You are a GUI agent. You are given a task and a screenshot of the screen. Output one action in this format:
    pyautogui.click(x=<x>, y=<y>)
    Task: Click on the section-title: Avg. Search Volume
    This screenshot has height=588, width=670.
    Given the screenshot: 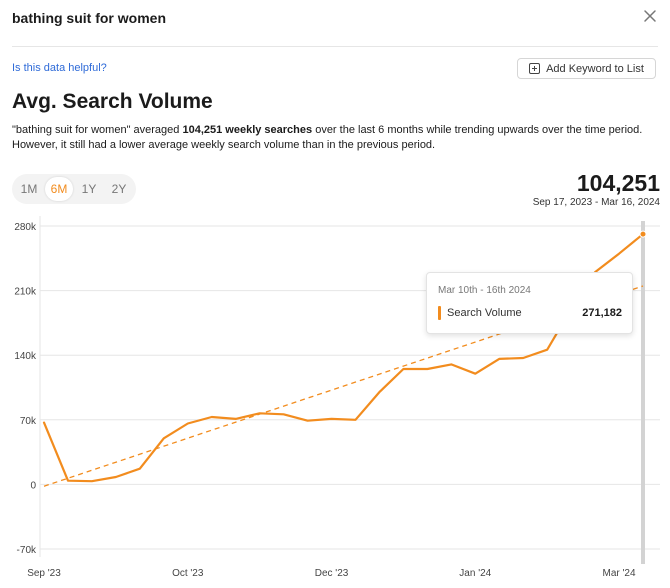 What is the action you would take?
    pyautogui.click(x=112, y=101)
    